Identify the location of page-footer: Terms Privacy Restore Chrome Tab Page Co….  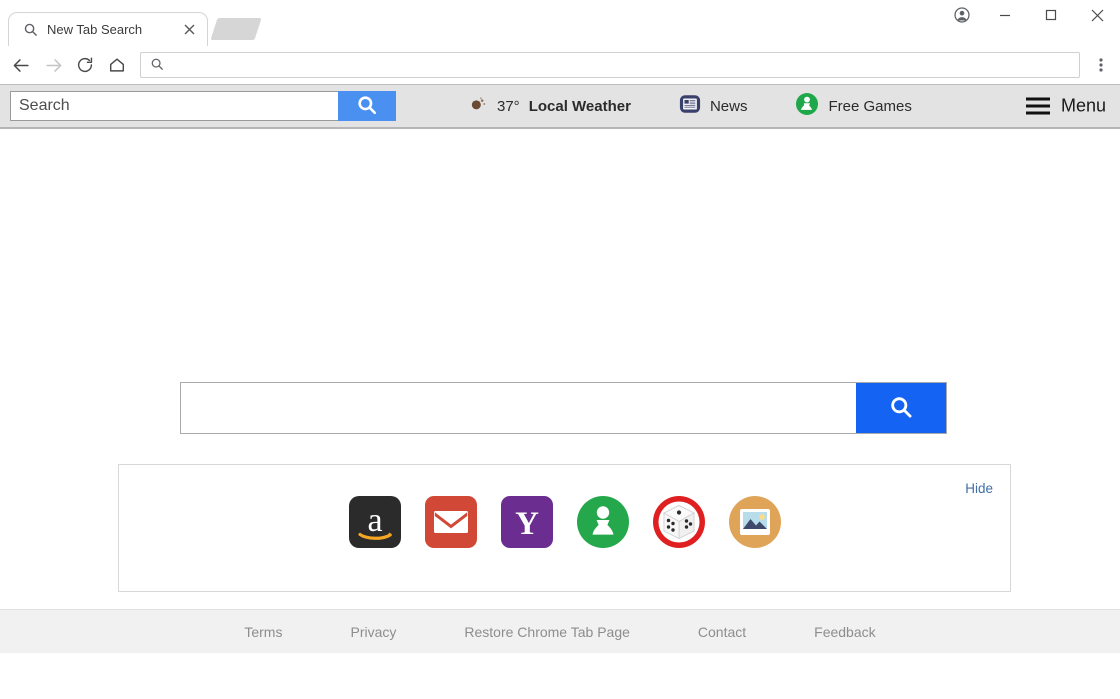
(560, 631).